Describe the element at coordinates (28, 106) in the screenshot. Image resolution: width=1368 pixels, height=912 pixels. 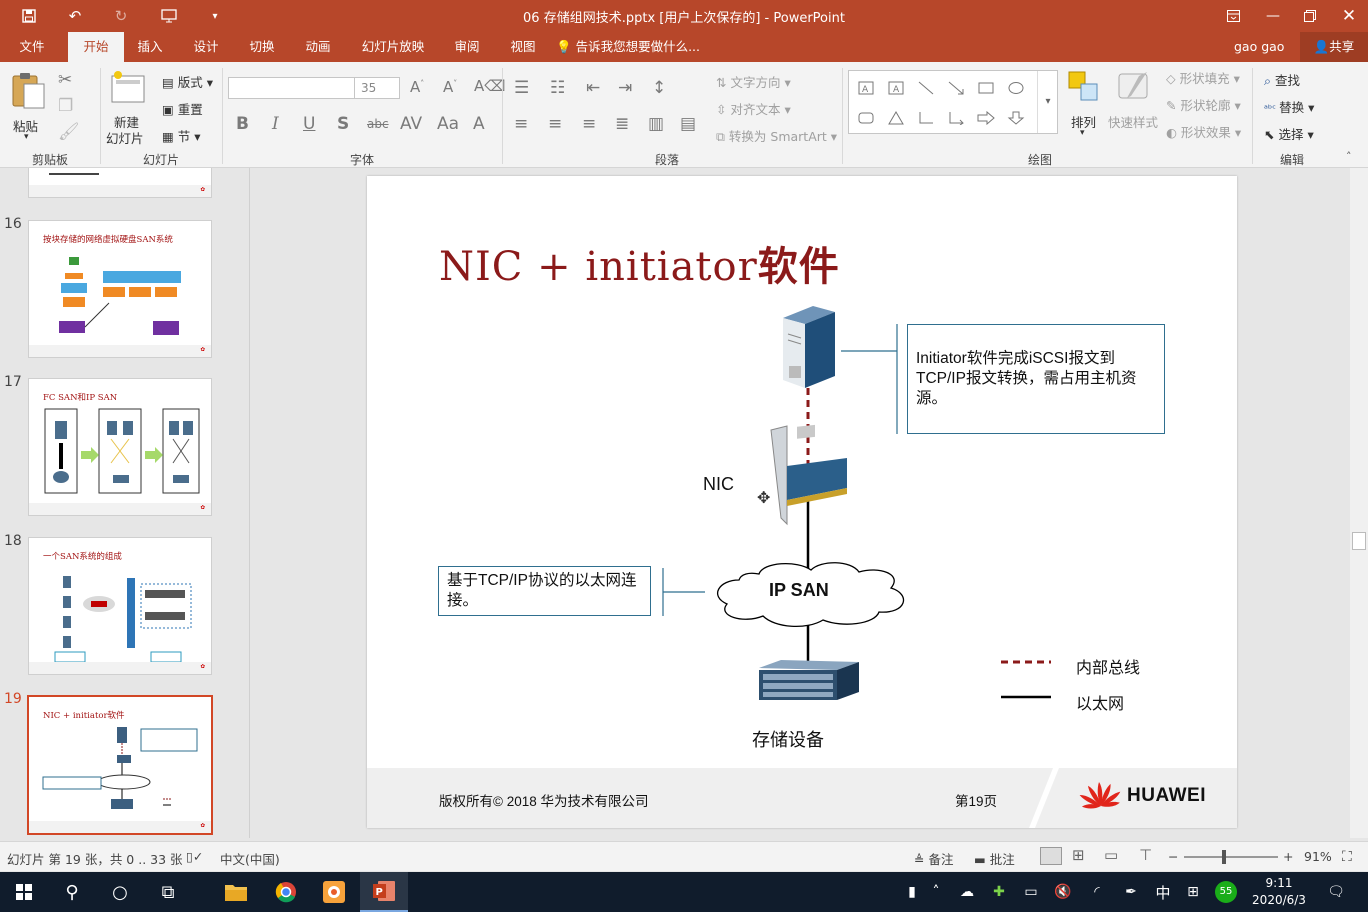
I see `paste-button: 粘贴 ▾` at that location.